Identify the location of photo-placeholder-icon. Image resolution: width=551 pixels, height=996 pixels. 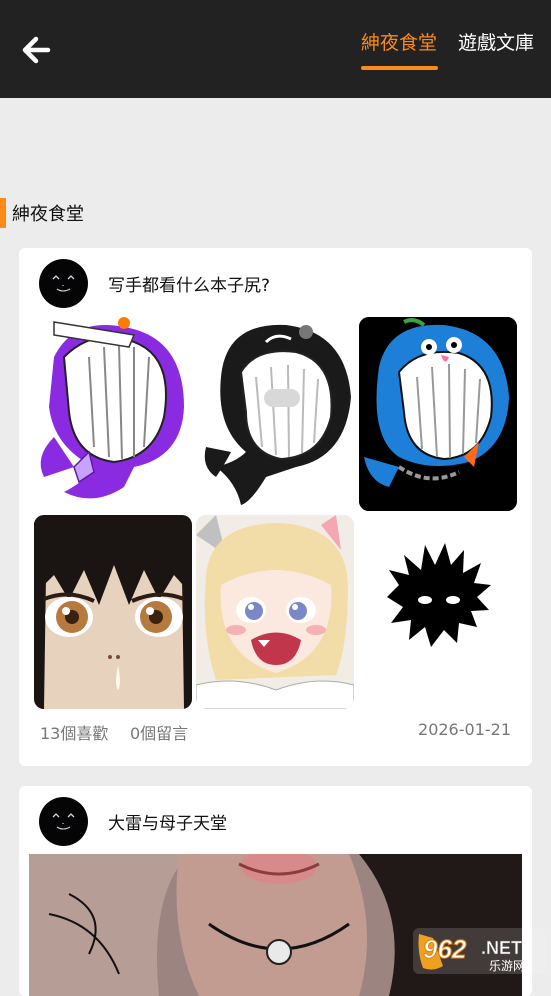
(275, 925).